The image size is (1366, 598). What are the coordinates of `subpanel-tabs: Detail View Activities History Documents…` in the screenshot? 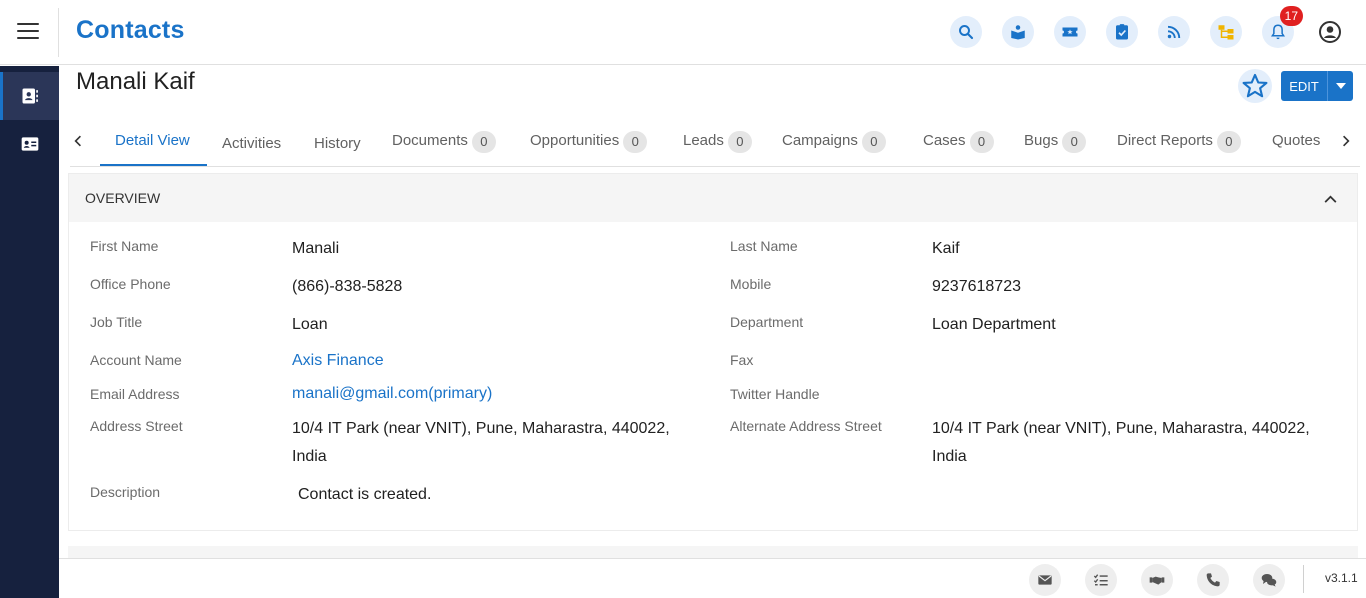 It's located at (715, 144).